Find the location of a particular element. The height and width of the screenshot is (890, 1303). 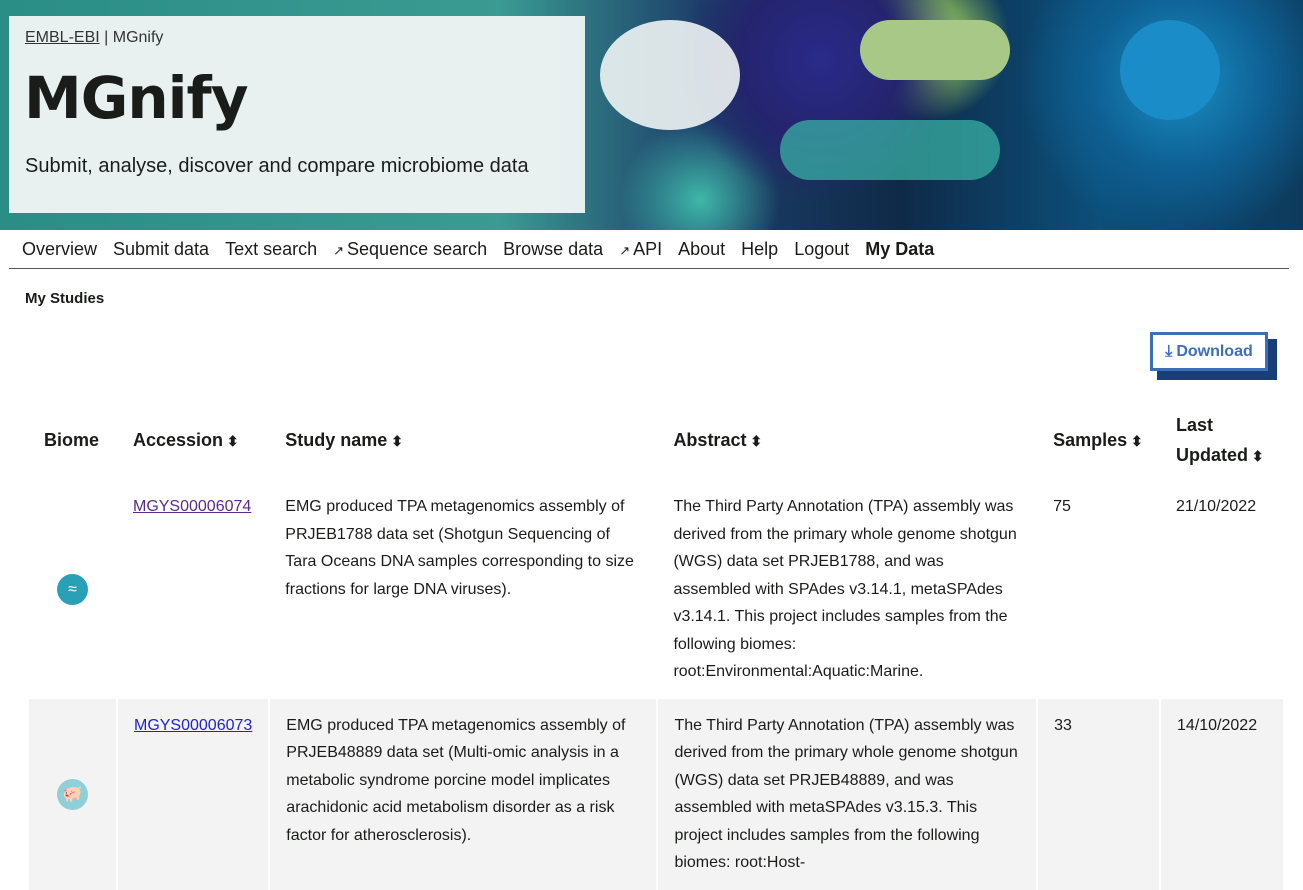

nav-item-sequence-search: ↗ Sequence search is located at coordinates (410, 249).